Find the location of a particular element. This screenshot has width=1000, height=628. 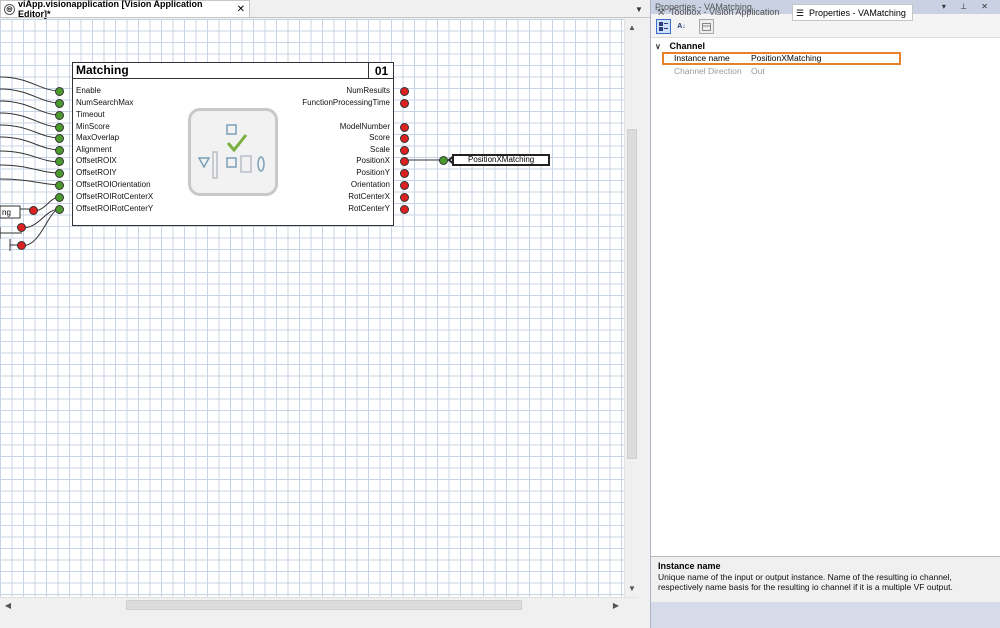

horizontal-scroll-thumb is located at coordinates (324, 605).